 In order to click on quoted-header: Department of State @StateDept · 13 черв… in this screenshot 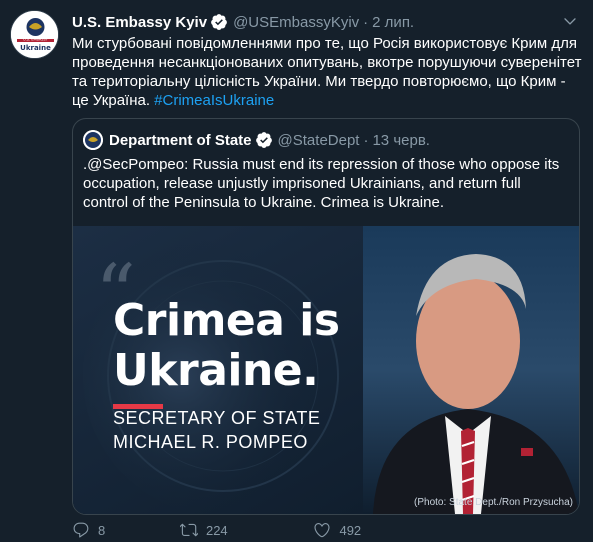, I will do `click(269, 140)`.